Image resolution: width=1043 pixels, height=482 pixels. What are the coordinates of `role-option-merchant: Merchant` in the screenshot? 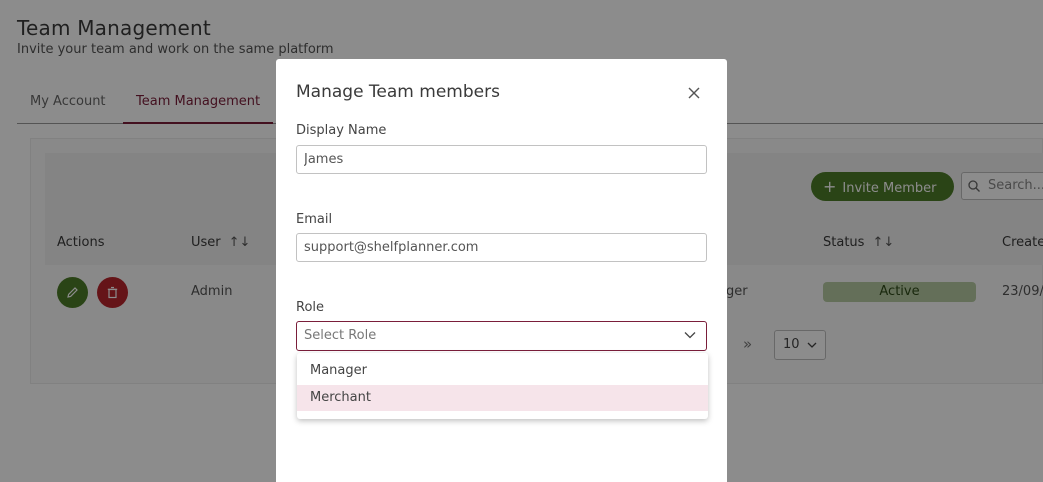 It's located at (502, 398).